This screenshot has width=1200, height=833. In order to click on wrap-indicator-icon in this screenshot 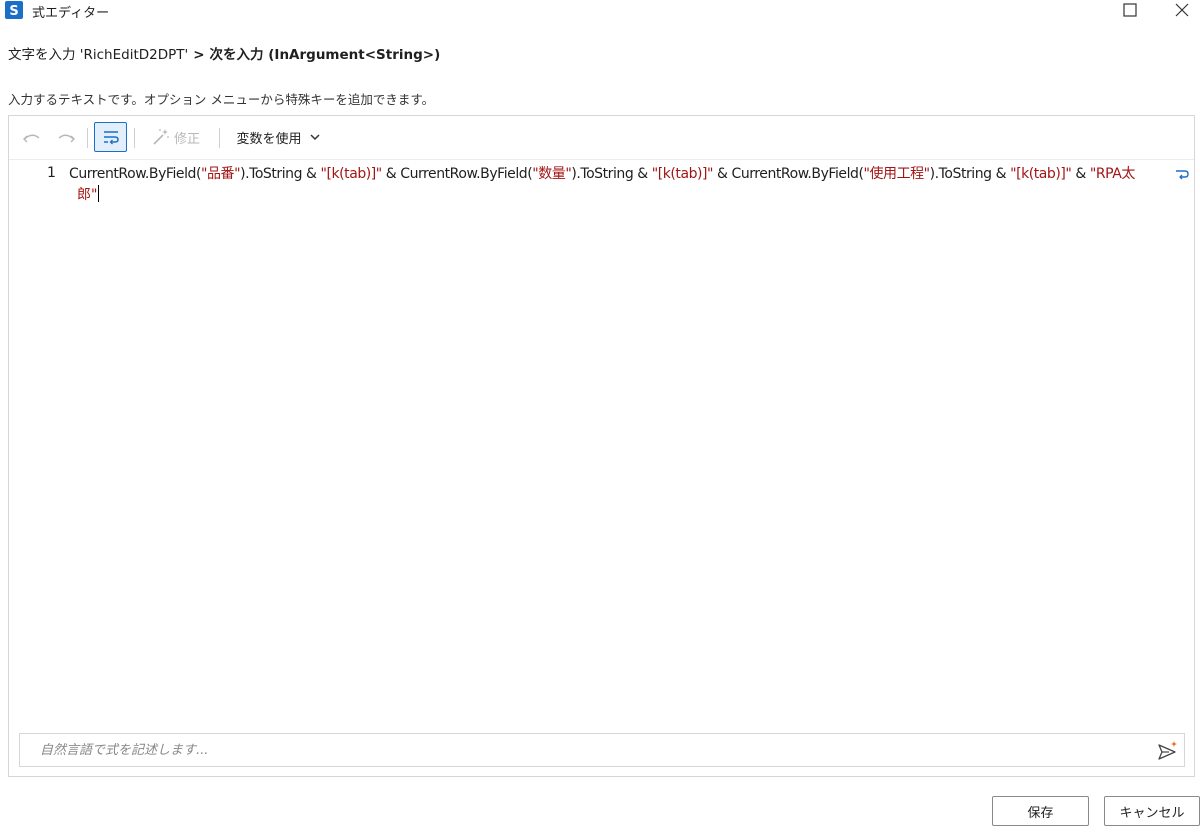, I will do `click(1182, 175)`.